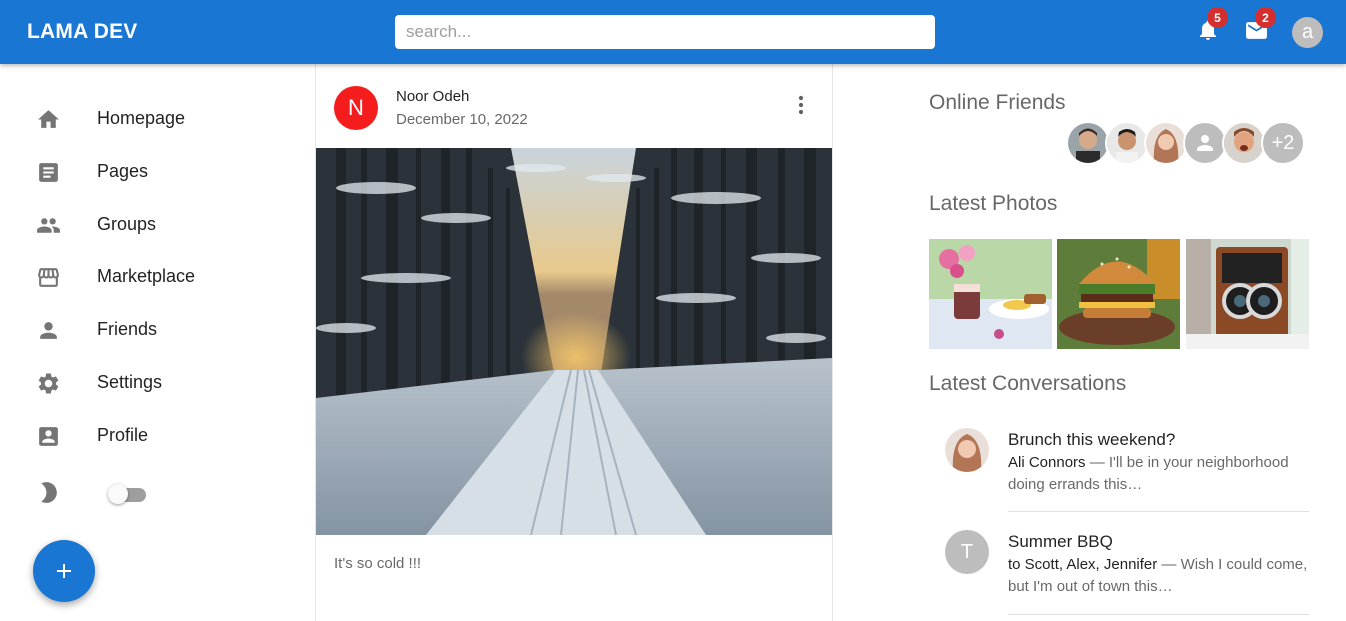 The image size is (1346, 621). What do you see at coordinates (1028, 383) in the screenshot?
I see `latest-conversations-title: Latest Conversations` at bounding box center [1028, 383].